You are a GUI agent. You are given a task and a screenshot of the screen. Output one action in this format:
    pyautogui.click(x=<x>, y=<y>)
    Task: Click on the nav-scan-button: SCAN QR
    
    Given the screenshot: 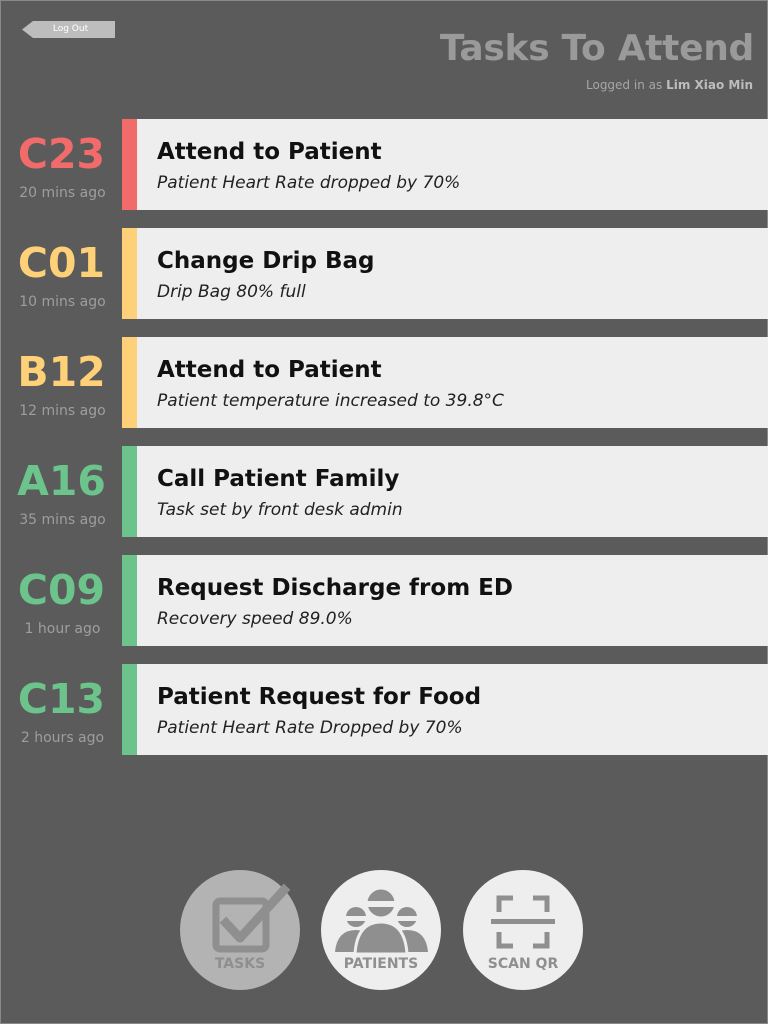 What is the action you would take?
    pyautogui.click(x=523, y=930)
    